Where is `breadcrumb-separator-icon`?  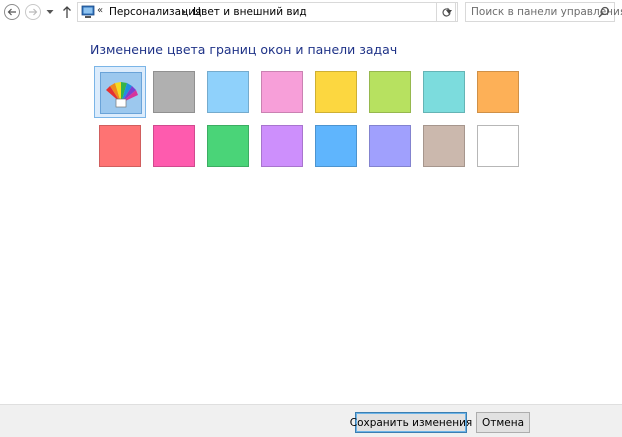
breadcrumb-separator-icon is located at coordinates (184, 12).